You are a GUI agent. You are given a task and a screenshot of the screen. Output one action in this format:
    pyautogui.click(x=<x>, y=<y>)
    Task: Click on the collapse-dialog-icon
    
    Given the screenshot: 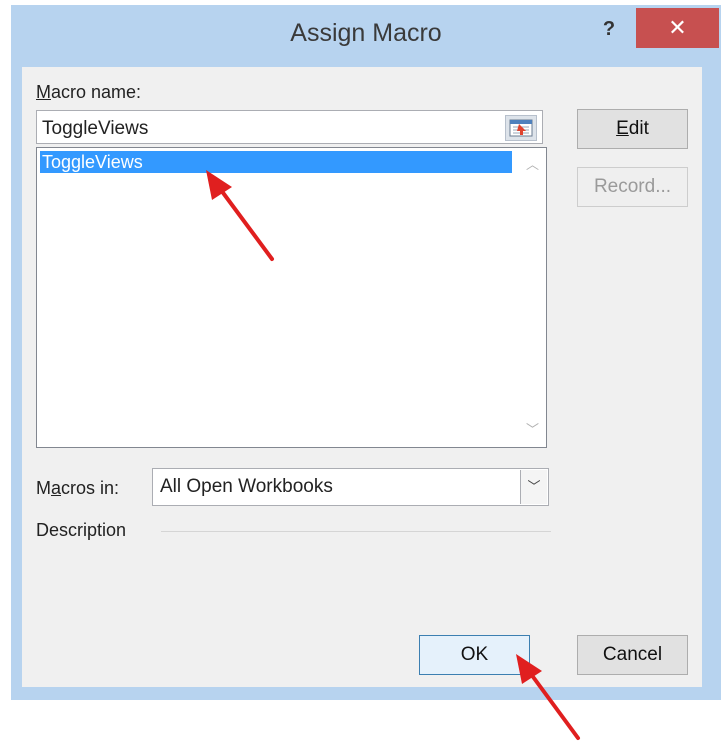 What is the action you would take?
    pyautogui.click(x=521, y=128)
    